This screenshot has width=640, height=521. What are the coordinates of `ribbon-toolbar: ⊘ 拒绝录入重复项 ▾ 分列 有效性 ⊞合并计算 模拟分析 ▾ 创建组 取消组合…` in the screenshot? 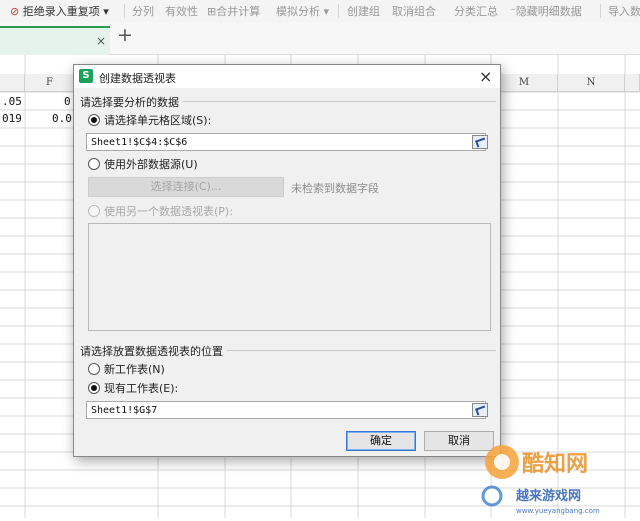 It's located at (320, 11).